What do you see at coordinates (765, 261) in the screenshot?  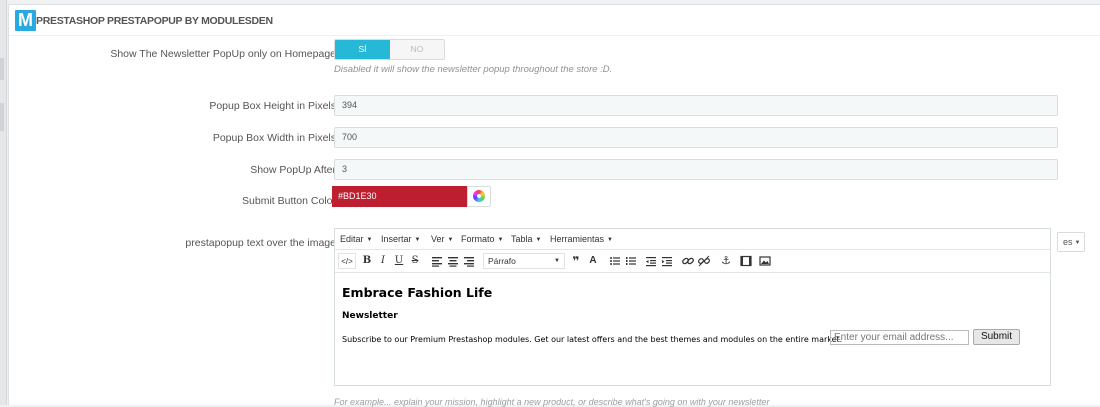 I see `image-icon` at bounding box center [765, 261].